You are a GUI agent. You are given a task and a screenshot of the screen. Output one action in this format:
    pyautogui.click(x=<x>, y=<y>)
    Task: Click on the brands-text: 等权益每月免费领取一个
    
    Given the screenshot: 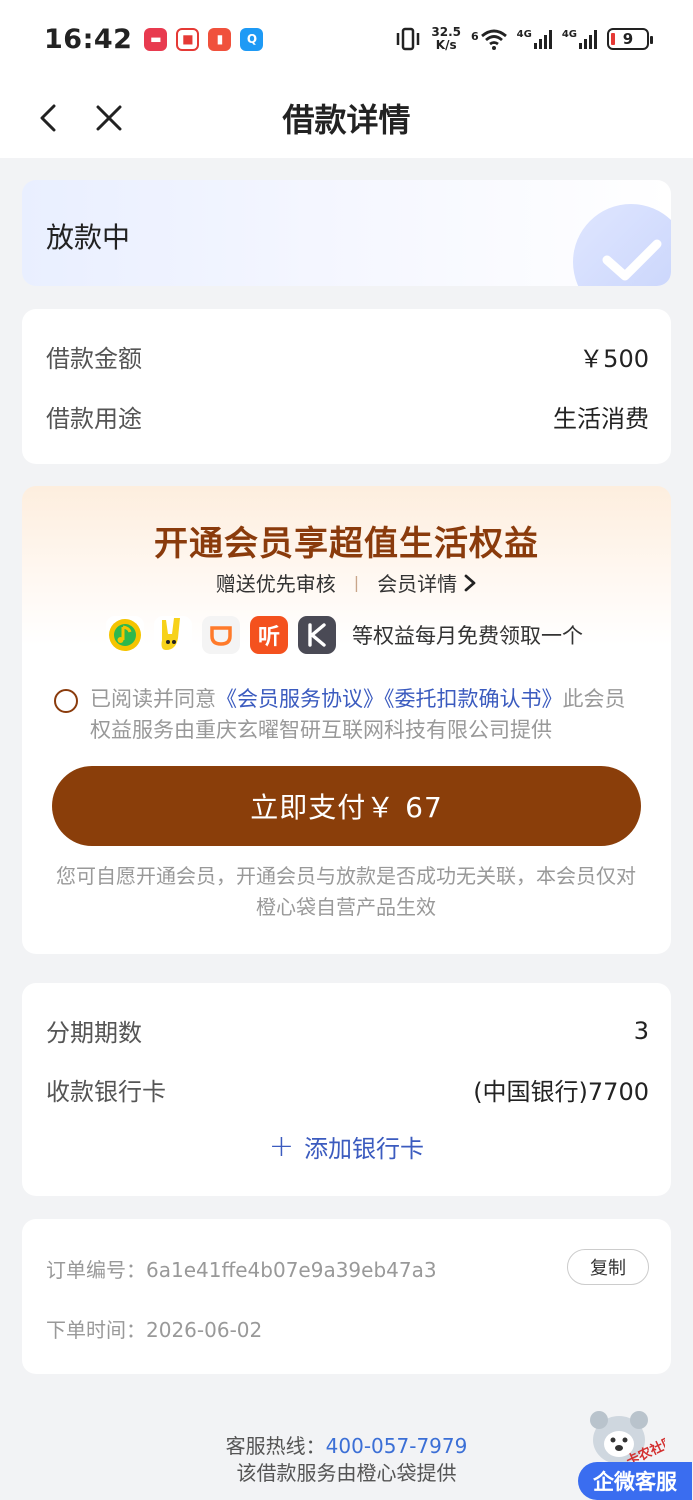 What is the action you would take?
    pyautogui.click(x=467, y=636)
    